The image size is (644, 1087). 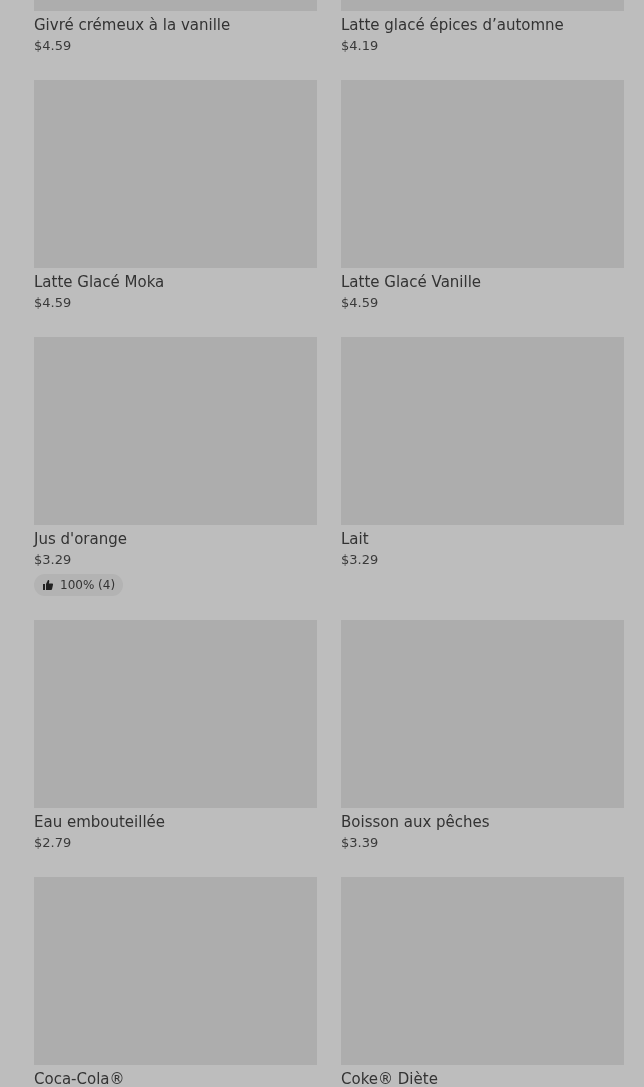 I want to click on product-name: Latte Glacé Moka, so click(x=100, y=282).